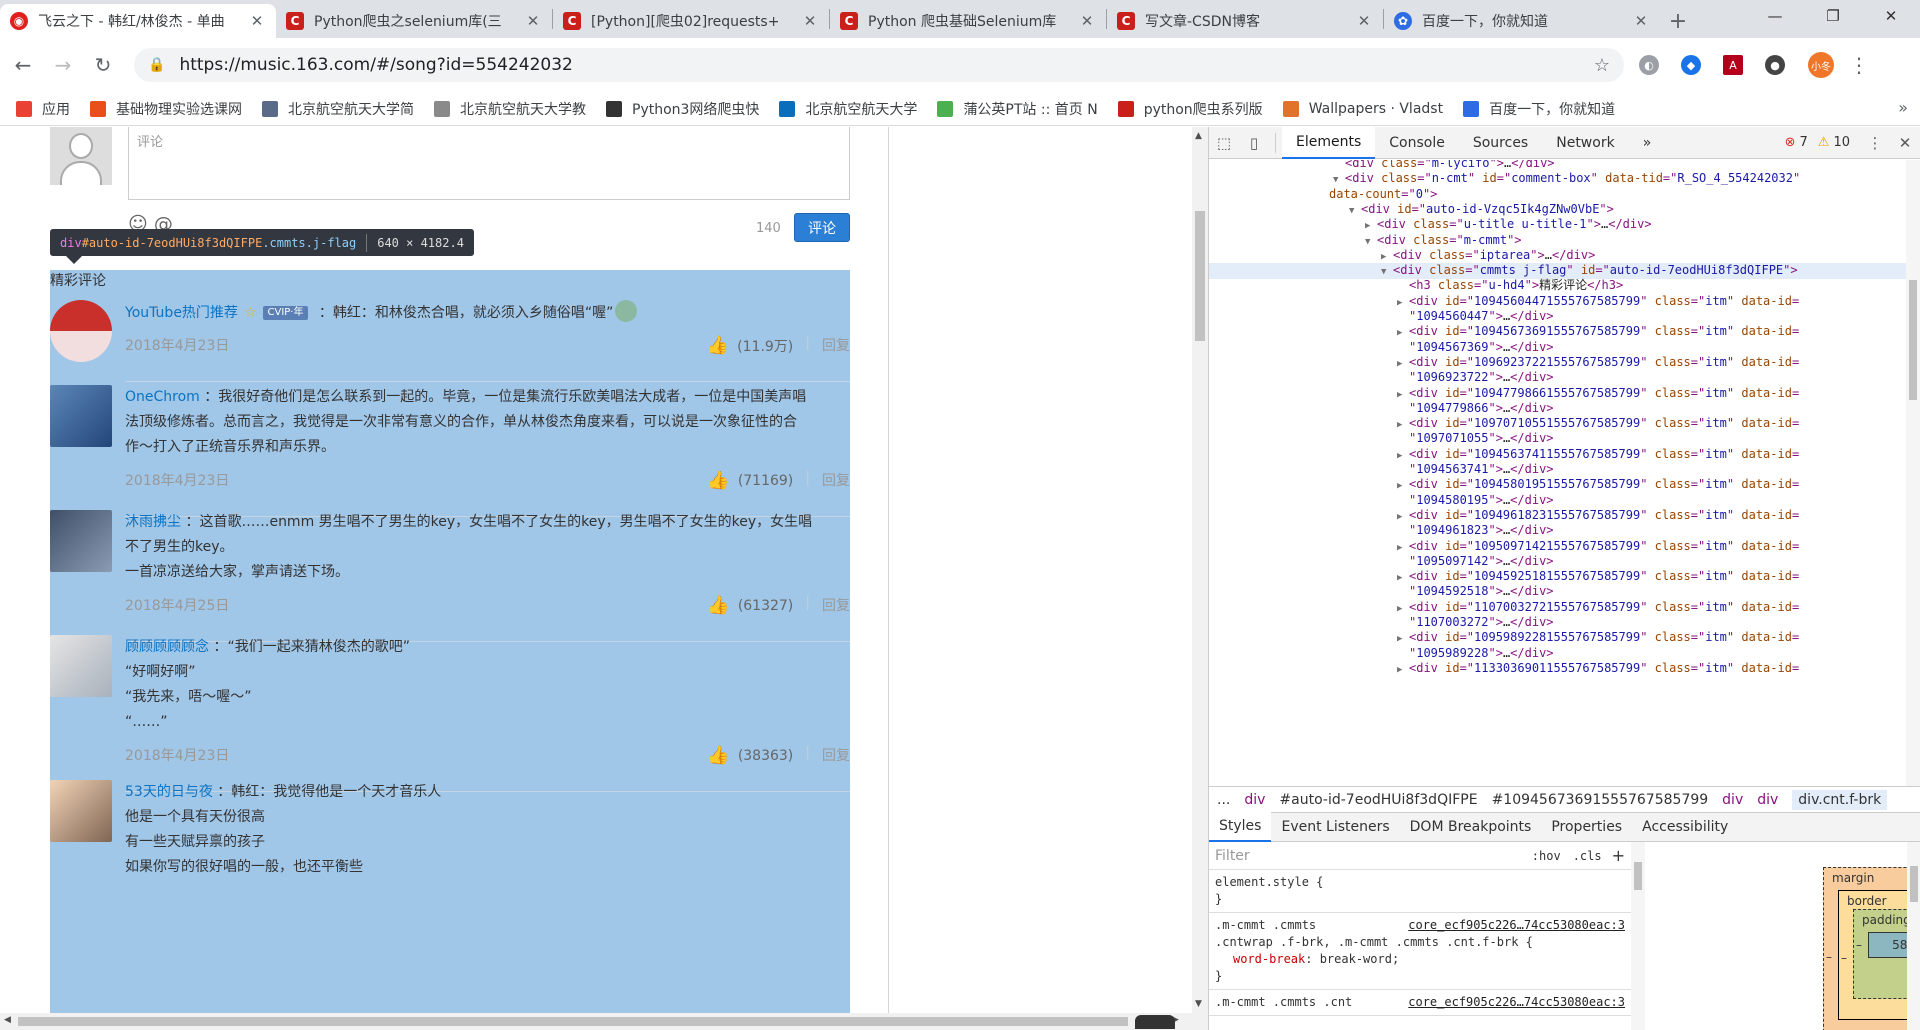 The height and width of the screenshot is (1030, 1920). I want to click on menu-icon: ⋮, so click(1859, 65).